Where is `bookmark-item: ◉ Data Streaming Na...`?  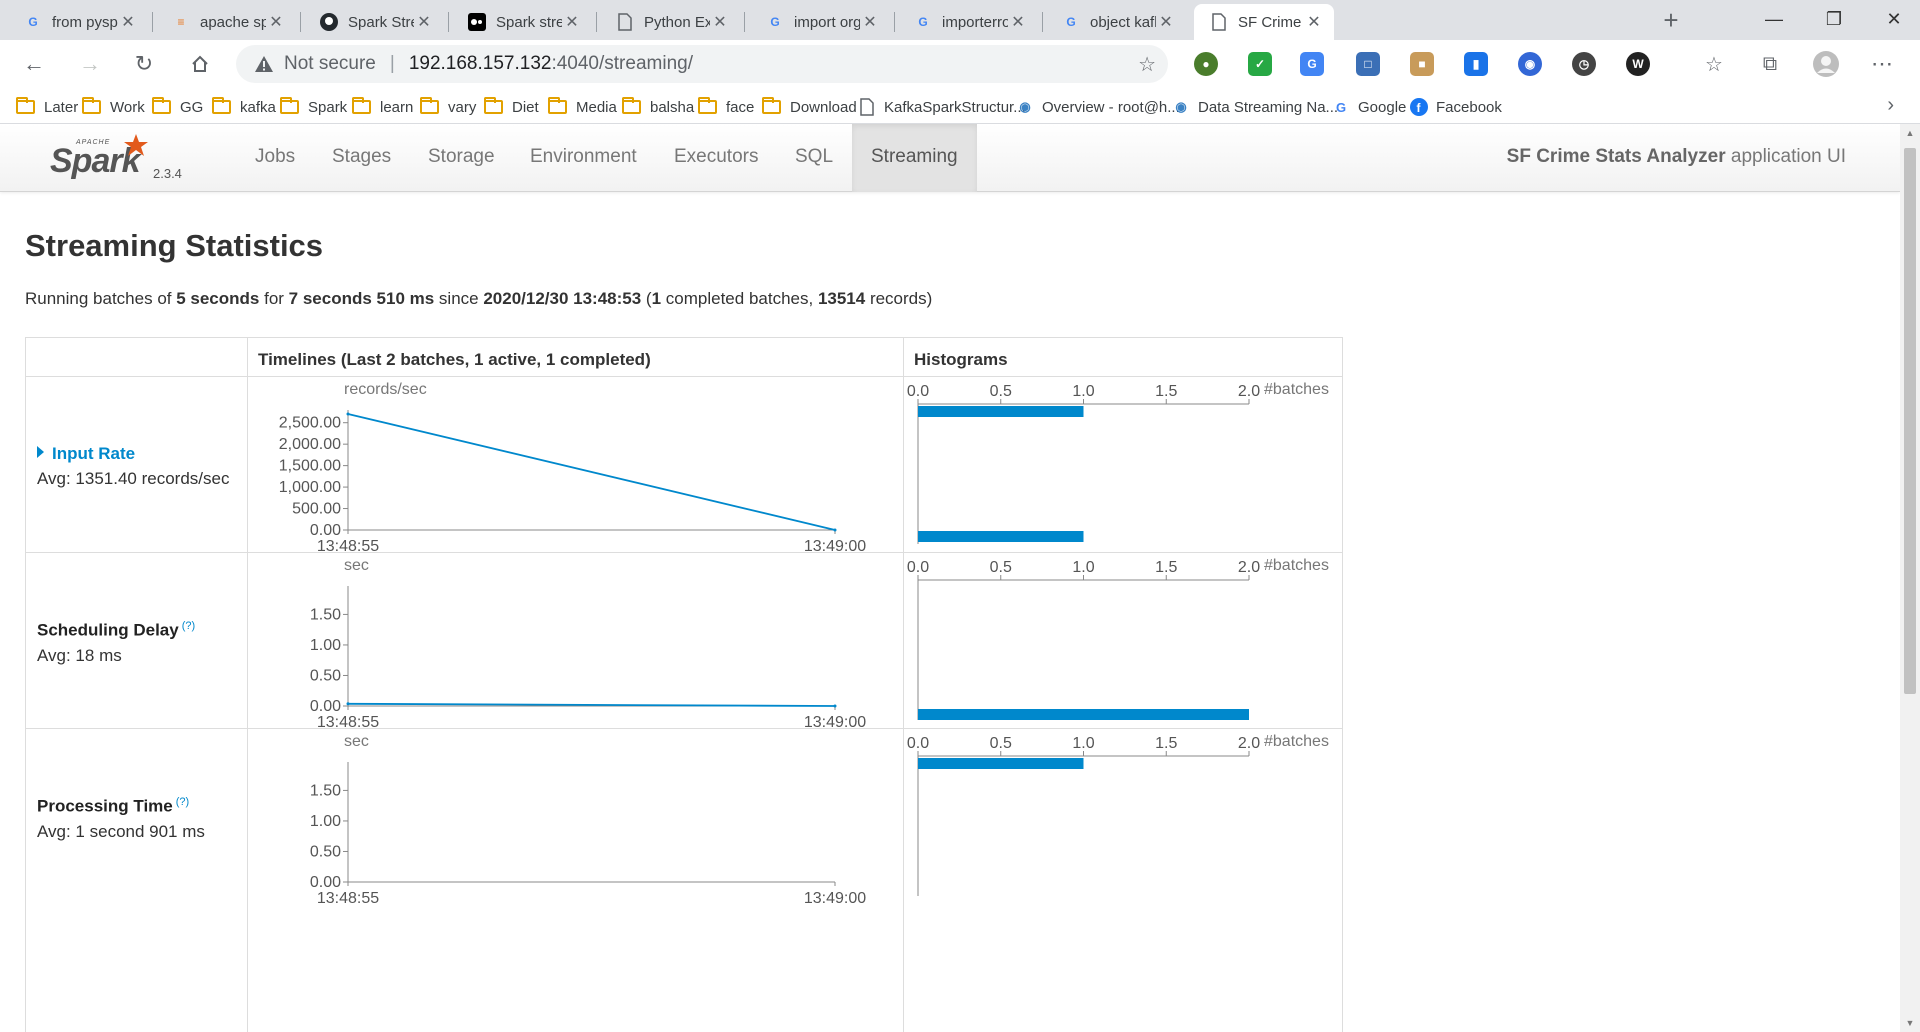
bookmark-item: ◉ Data Streaming Na... is located at coordinates (1255, 107).